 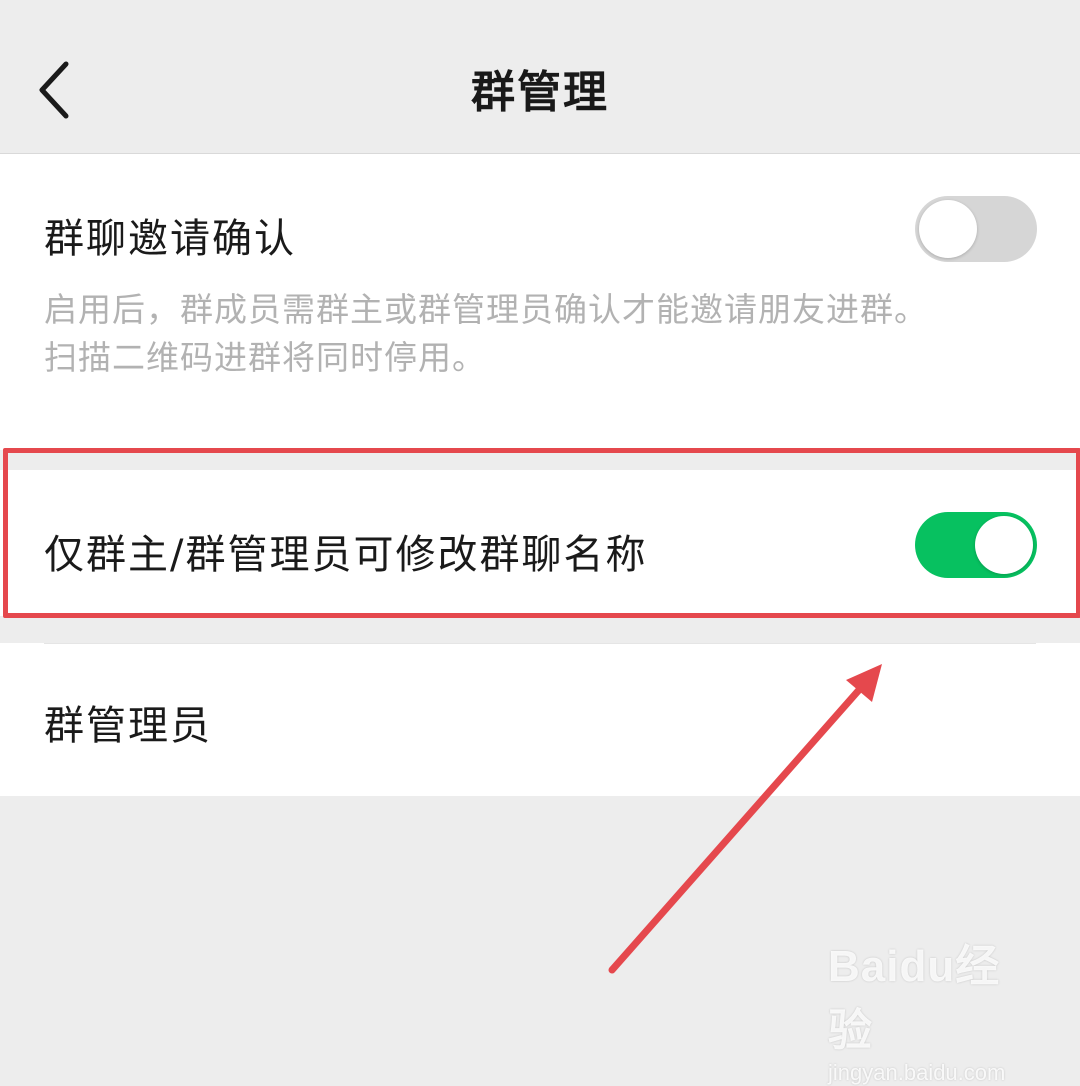 I want to click on group-admins-row: 群管理员, so click(x=540, y=719).